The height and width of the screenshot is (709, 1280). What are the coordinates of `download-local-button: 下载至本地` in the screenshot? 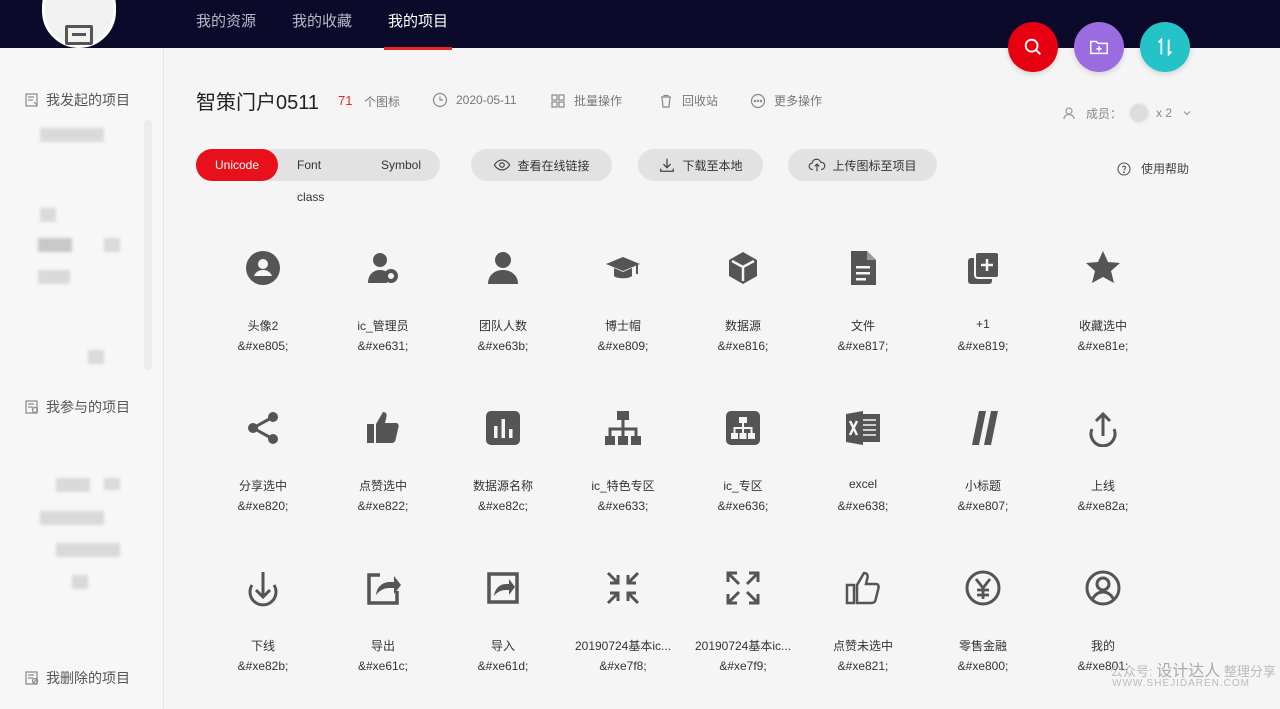 It's located at (700, 165).